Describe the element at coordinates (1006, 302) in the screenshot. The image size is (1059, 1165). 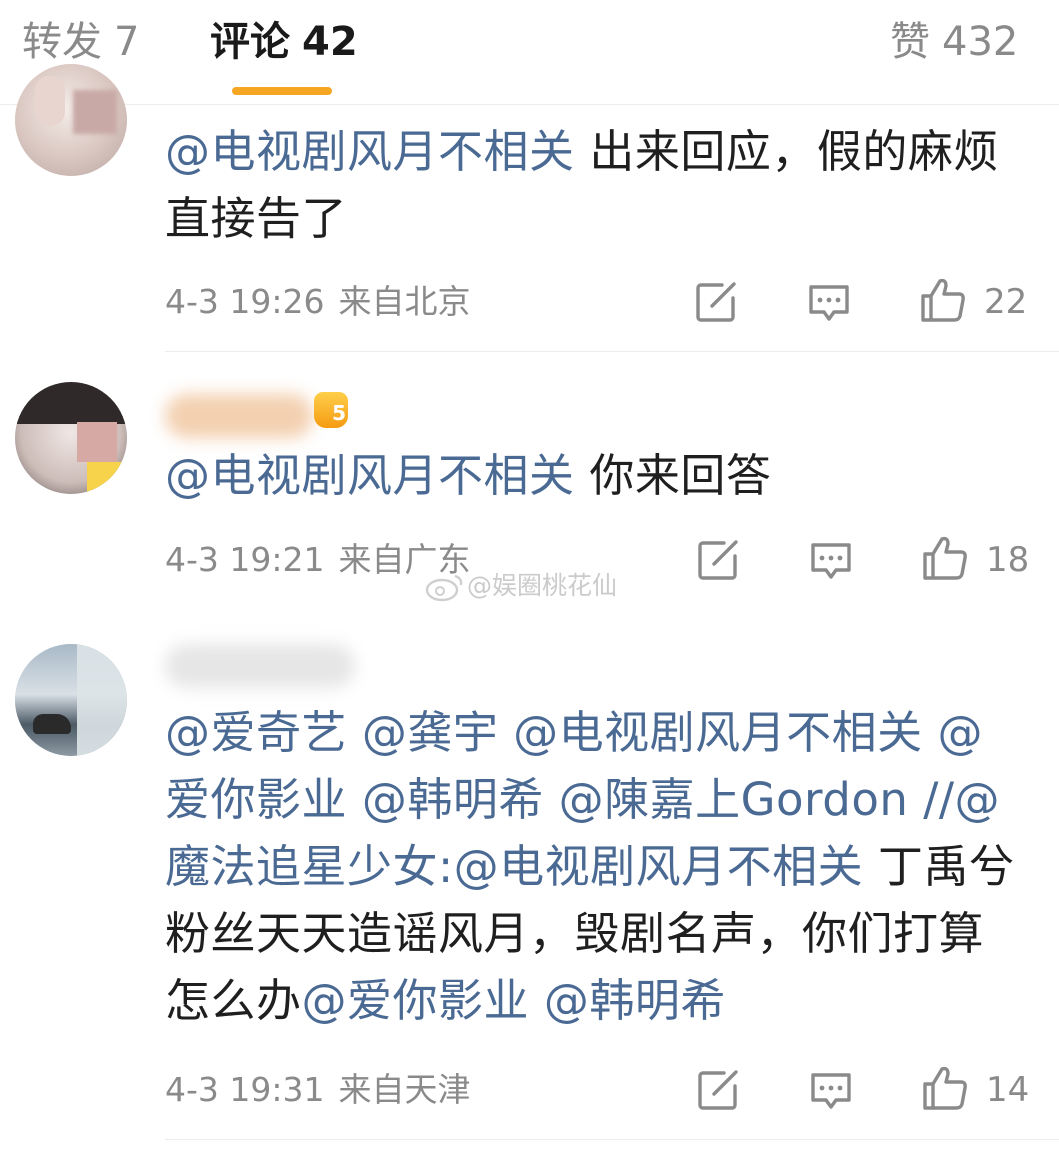
I see `like-count: 22` at that location.